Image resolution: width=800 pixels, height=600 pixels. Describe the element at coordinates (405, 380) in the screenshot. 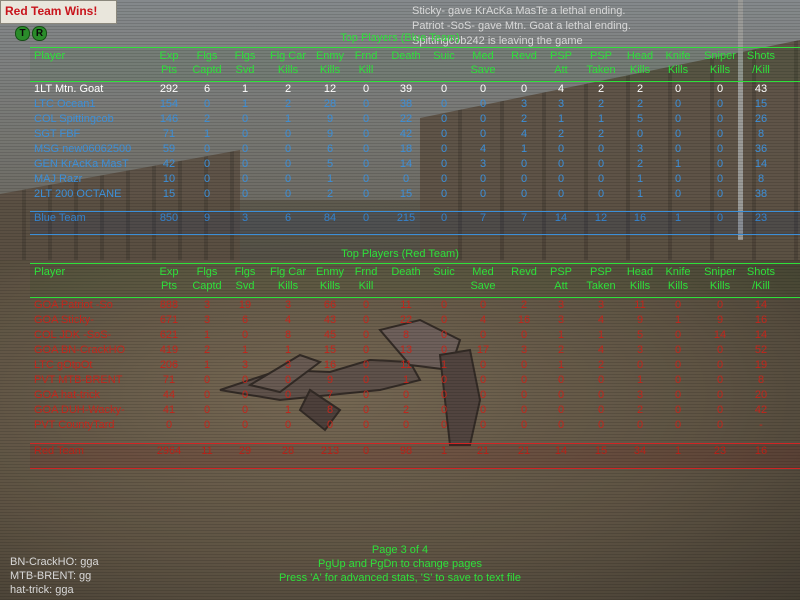

I see `player-row: PVT MTB-BRENT 71 0 0 0 9 0 1 0 0 0 0 0 1 0 0 8` at that location.